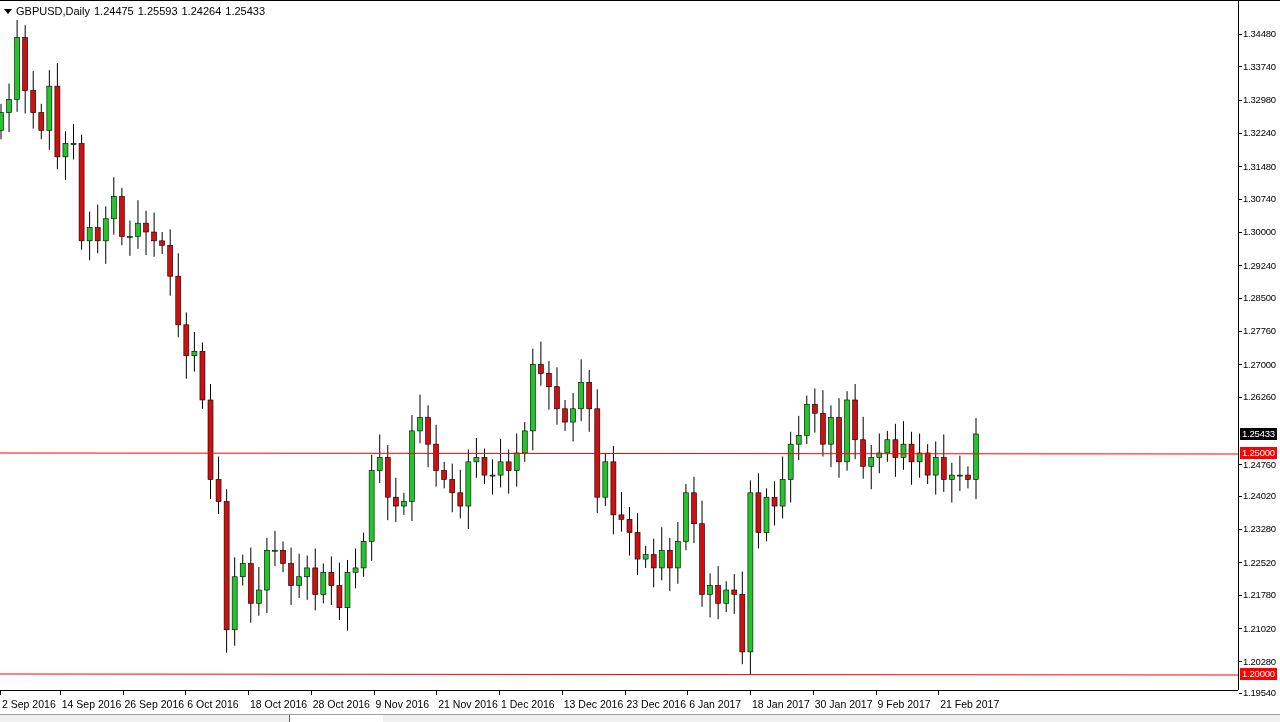 The image size is (1280, 722). What do you see at coordinates (1258, 453) in the screenshot?
I see `level-price-label: 1.25000` at bounding box center [1258, 453].